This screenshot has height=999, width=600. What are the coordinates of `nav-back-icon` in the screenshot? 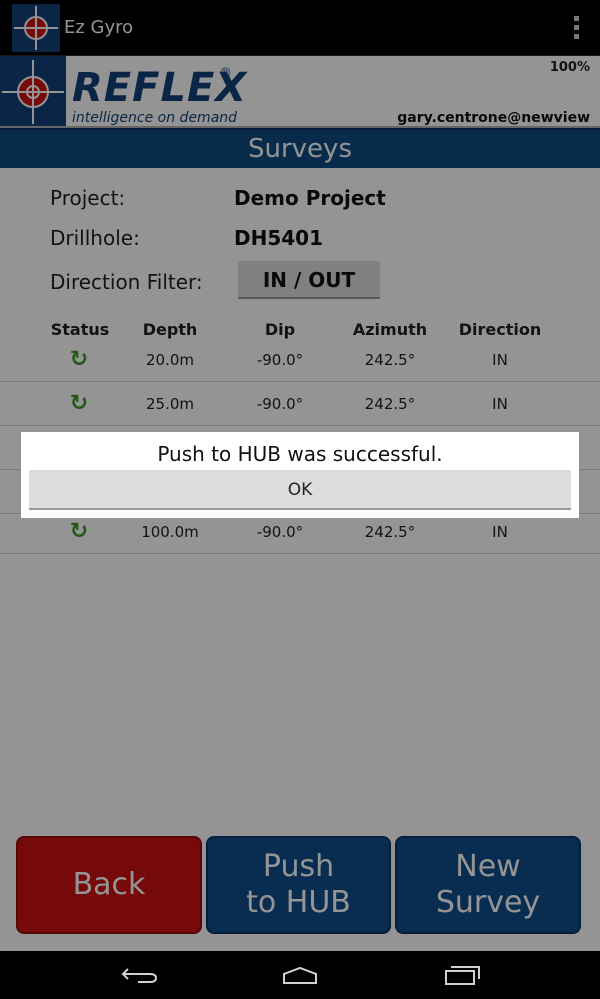 It's located at (140, 975).